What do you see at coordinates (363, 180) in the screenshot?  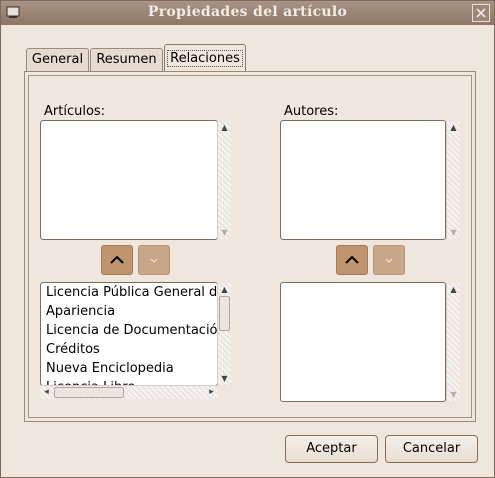 I see `autores-selected-list` at bounding box center [363, 180].